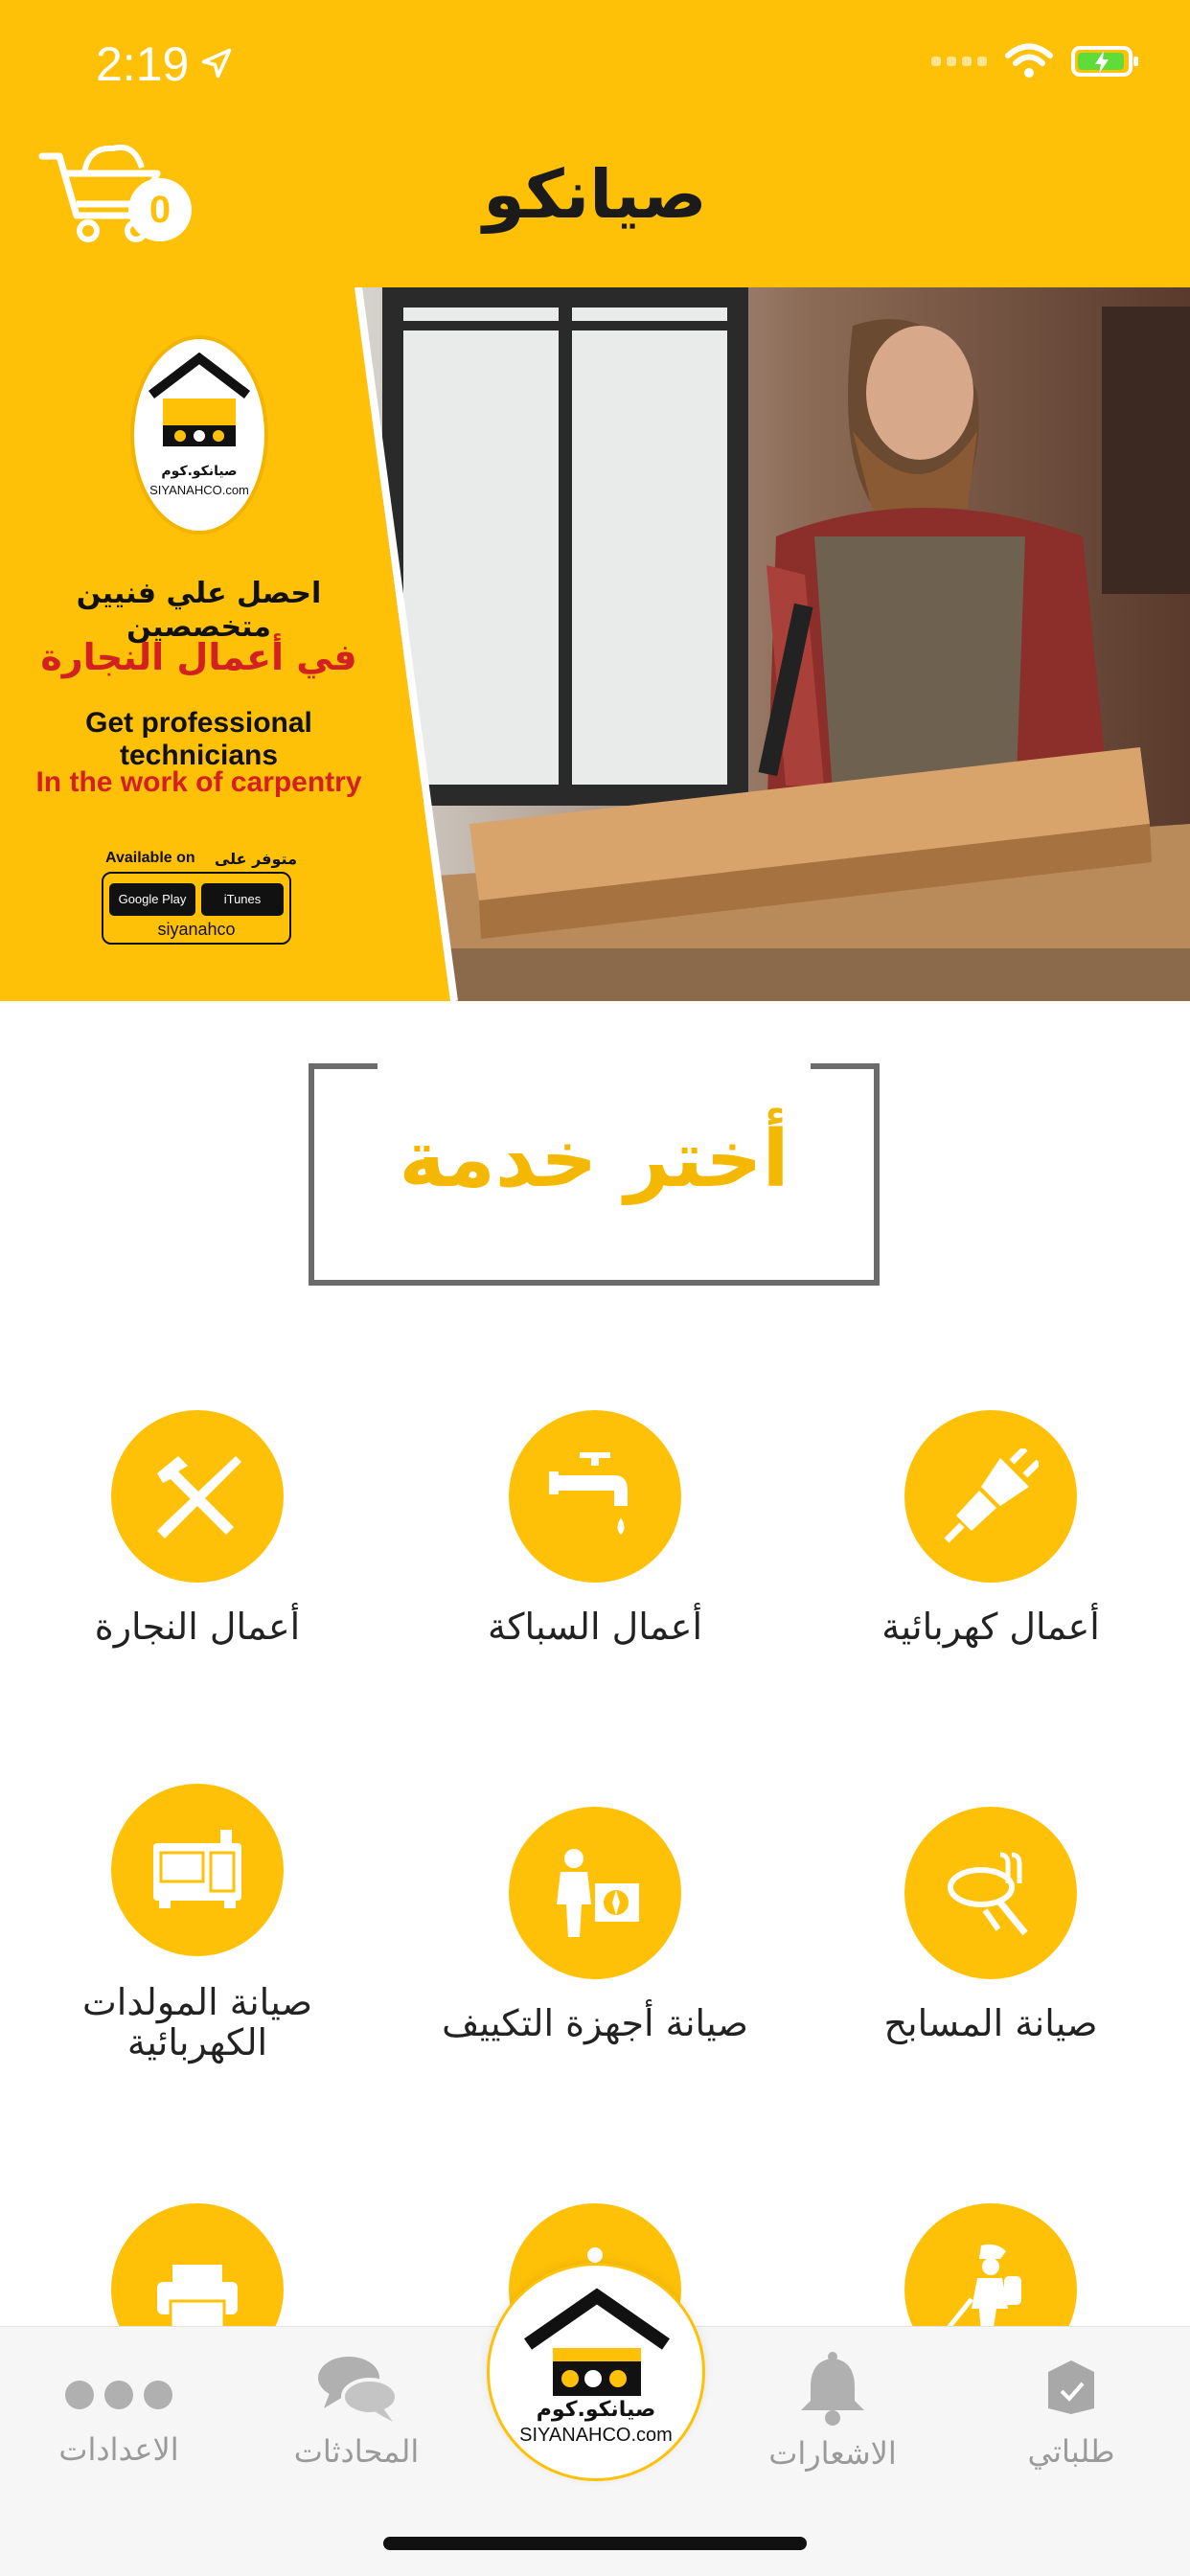  I want to click on wifi-icon, so click(1029, 60).